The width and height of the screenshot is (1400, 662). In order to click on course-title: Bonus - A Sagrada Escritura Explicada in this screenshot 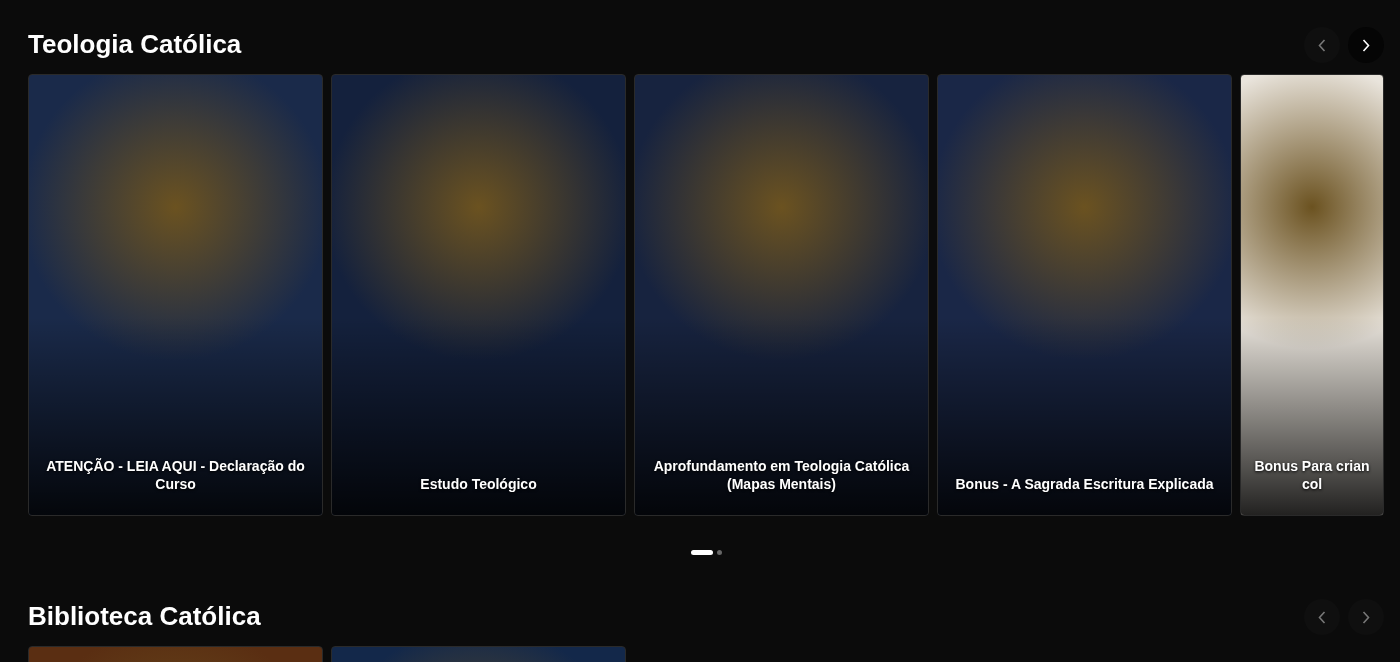, I will do `click(1084, 484)`.